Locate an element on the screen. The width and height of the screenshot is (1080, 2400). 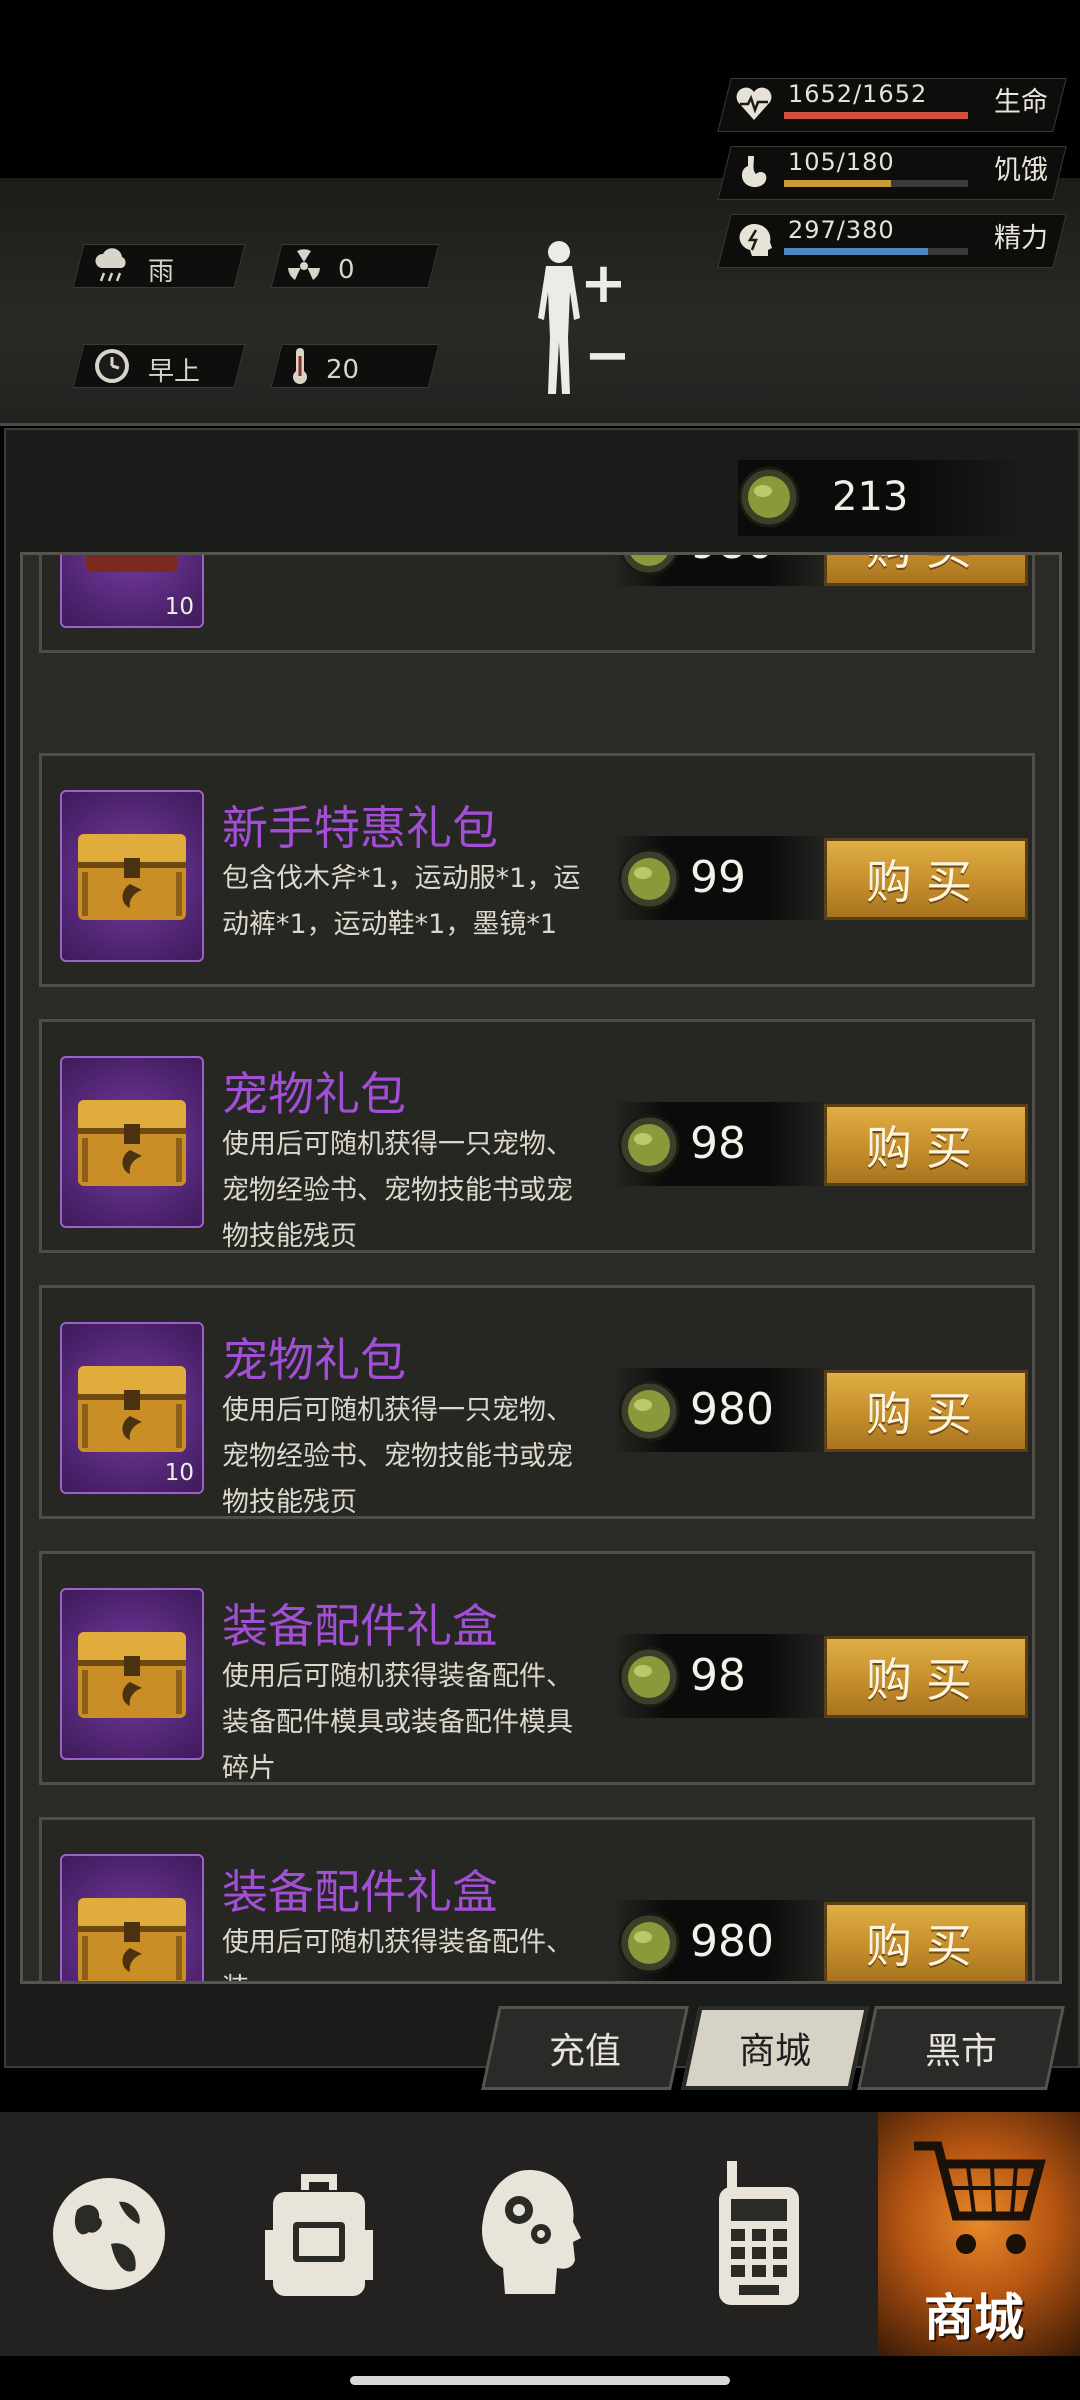
head-gears-icon is located at coordinates (531, 2232).